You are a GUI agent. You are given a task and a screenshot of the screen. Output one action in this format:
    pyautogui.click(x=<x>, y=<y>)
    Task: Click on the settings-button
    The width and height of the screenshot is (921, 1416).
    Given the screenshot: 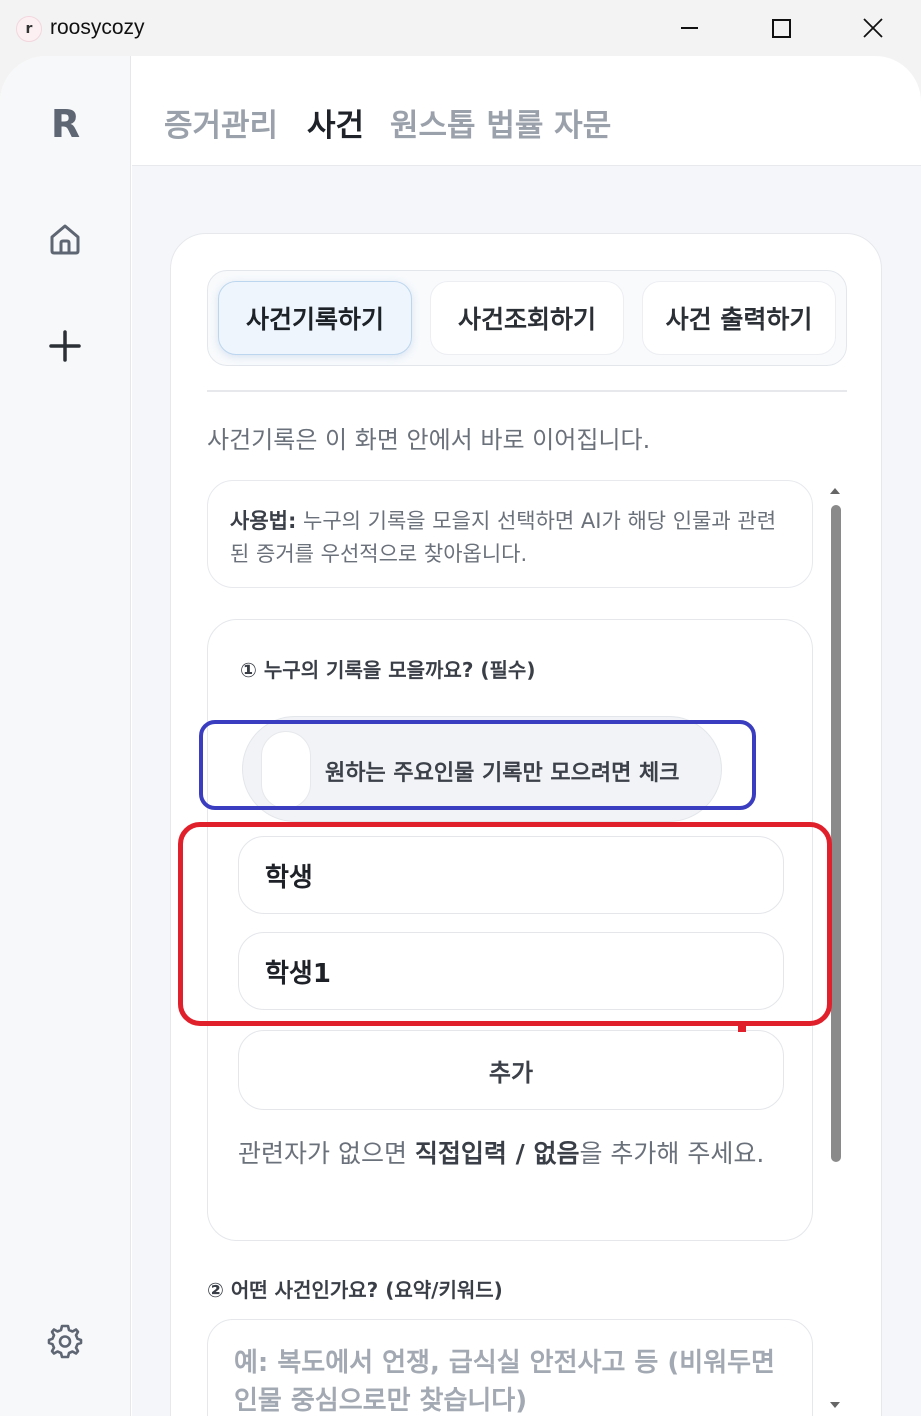 What is the action you would take?
    pyautogui.click(x=65, y=1341)
    